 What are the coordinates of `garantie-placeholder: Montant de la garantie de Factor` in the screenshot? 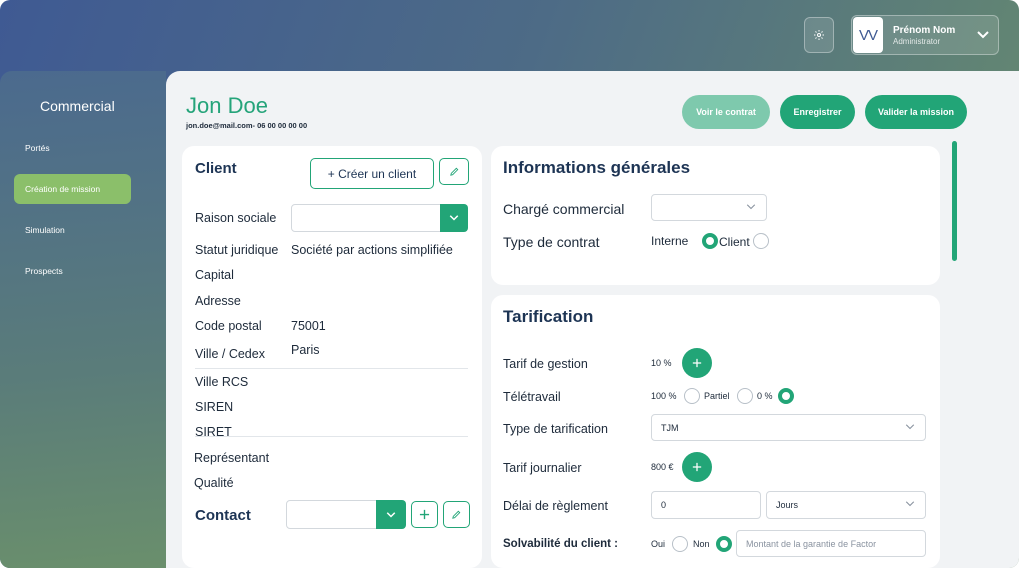 It's located at (811, 543).